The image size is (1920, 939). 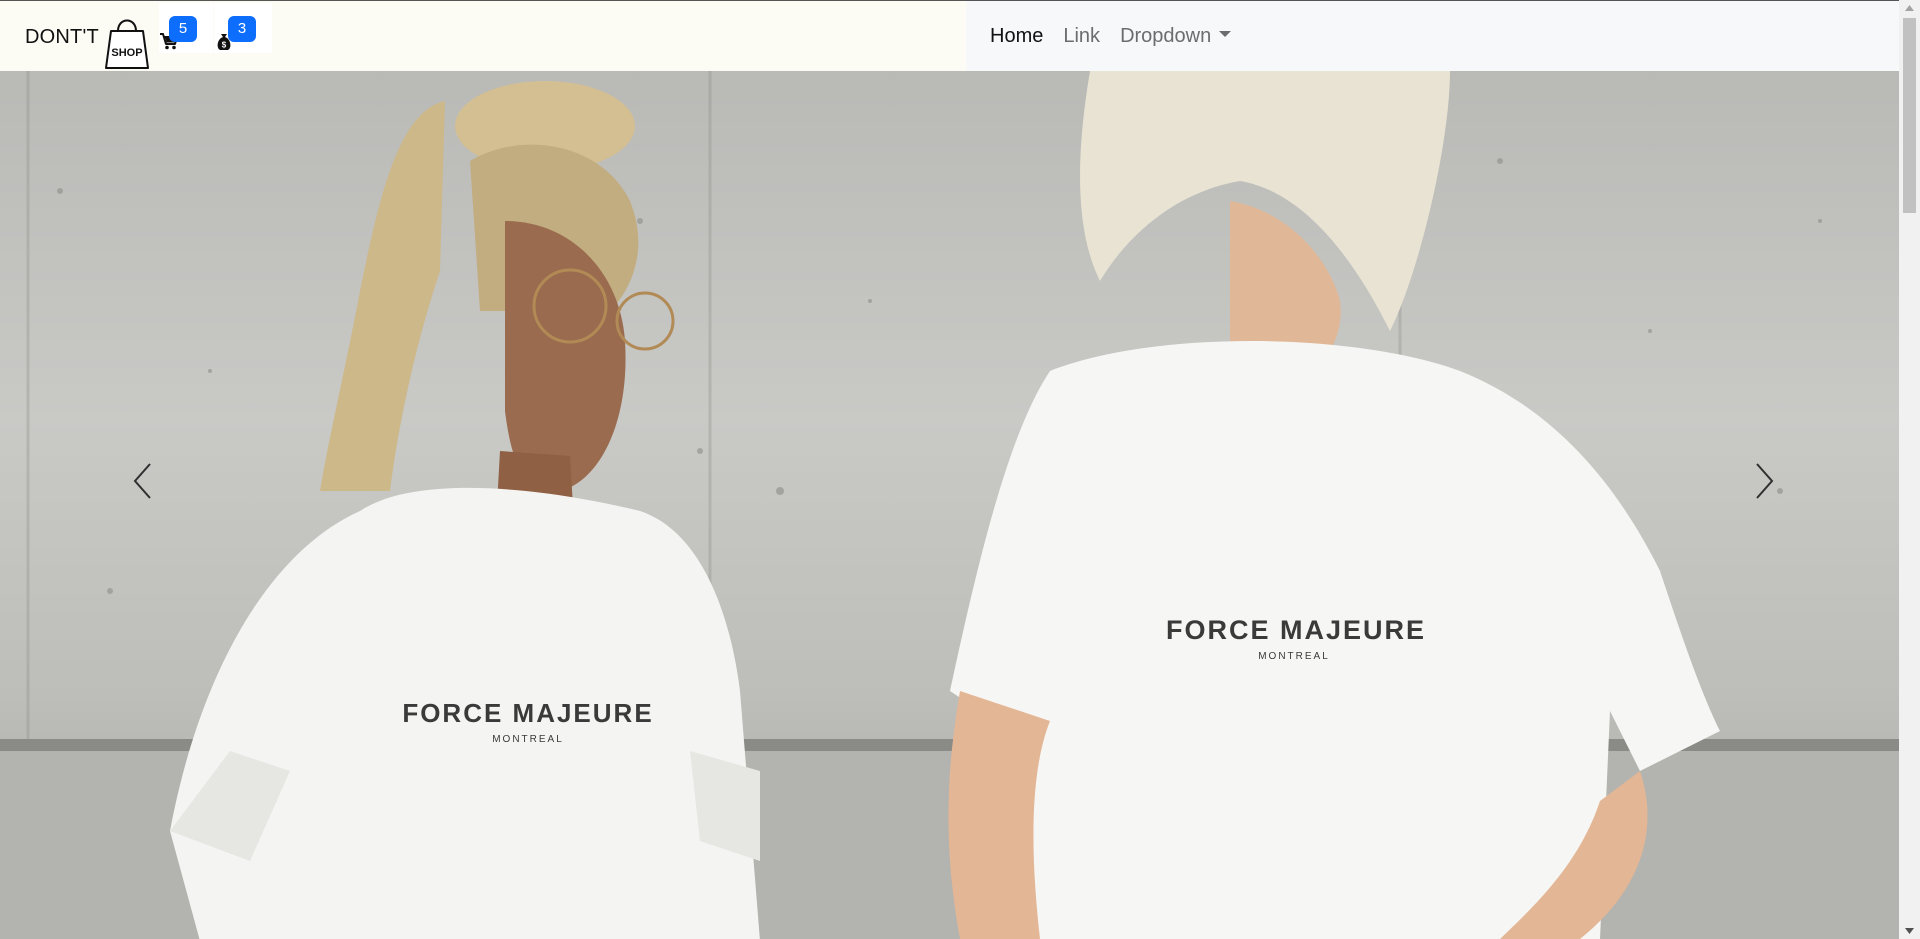 What do you see at coordinates (127, 41) in the screenshot?
I see `shop-bag-logo: SHOP` at bounding box center [127, 41].